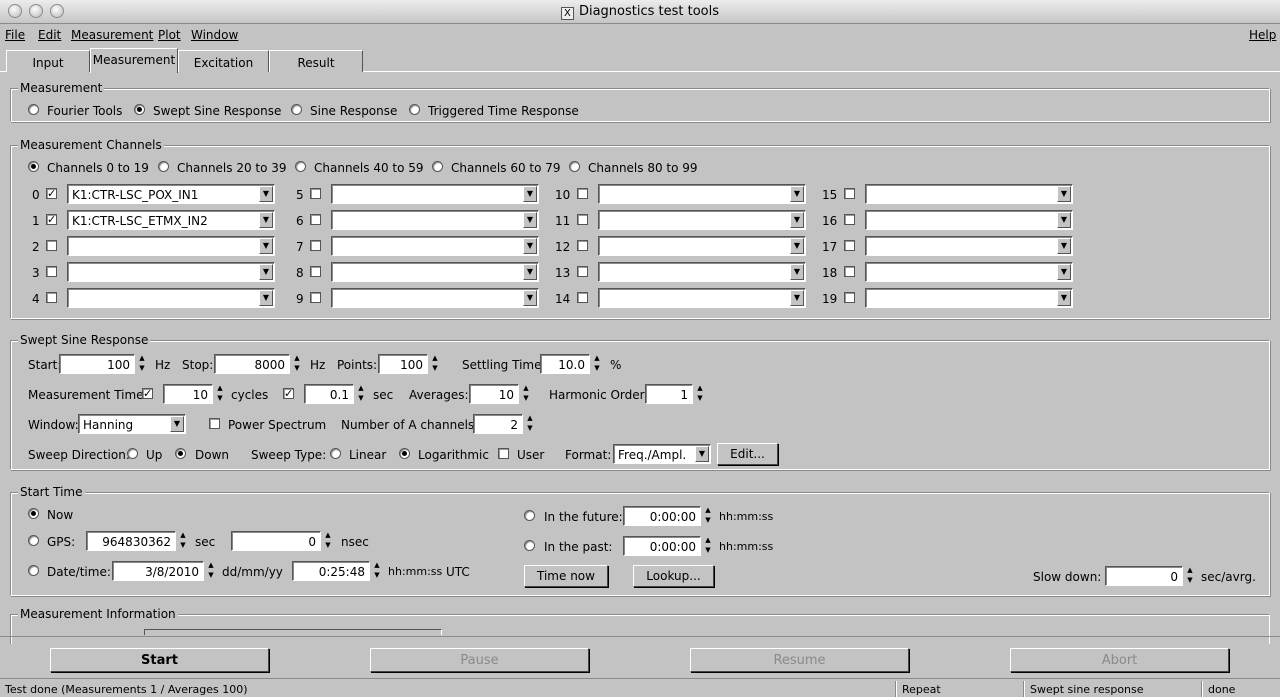  I want to click on datetime-radio, so click(33, 570).